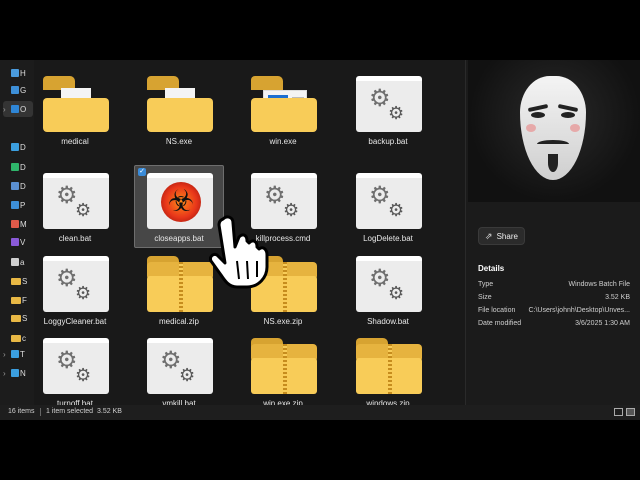 This screenshot has height=480, width=640. What do you see at coordinates (320, 412) in the screenshot?
I see `status-bar: 16 items 1 item selected 3.52 KB` at bounding box center [320, 412].